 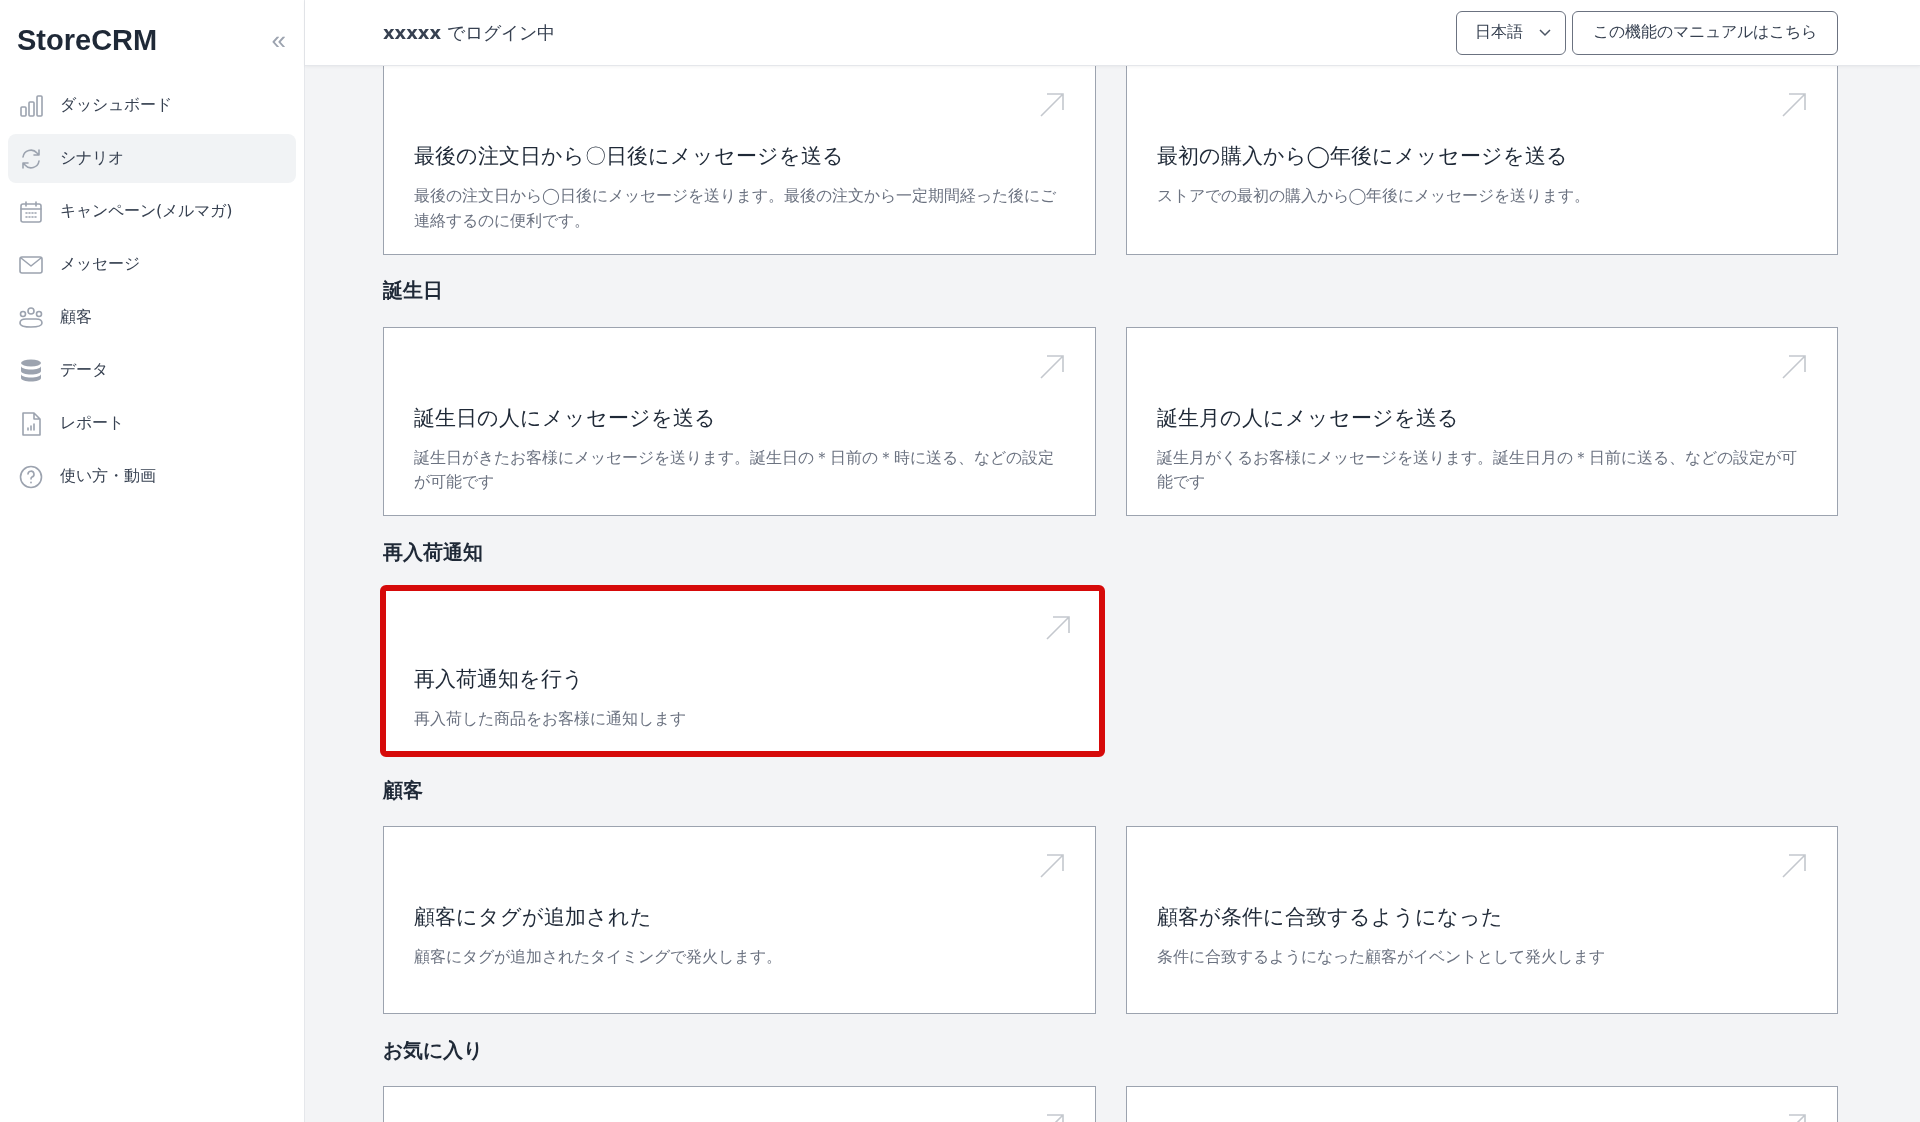 I want to click on sidebar-item: シナリオ, so click(x=152, y=158).